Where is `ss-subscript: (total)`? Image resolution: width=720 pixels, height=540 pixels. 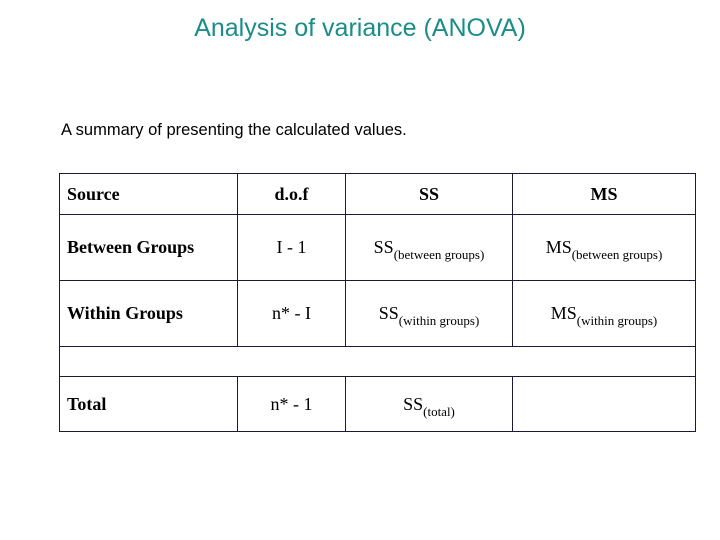 ss-subscript: (total) is located at coordinates (439, 411).